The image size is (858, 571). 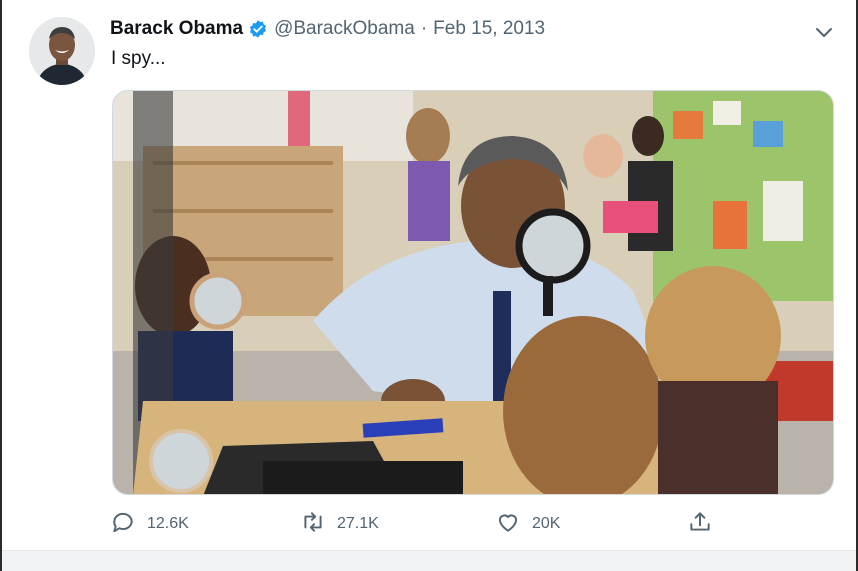 What do you see at coordinates (489, 29) in the screenshot?
I see `tweet-date: Feb 15, 2013` at bounding box center [489, 29].